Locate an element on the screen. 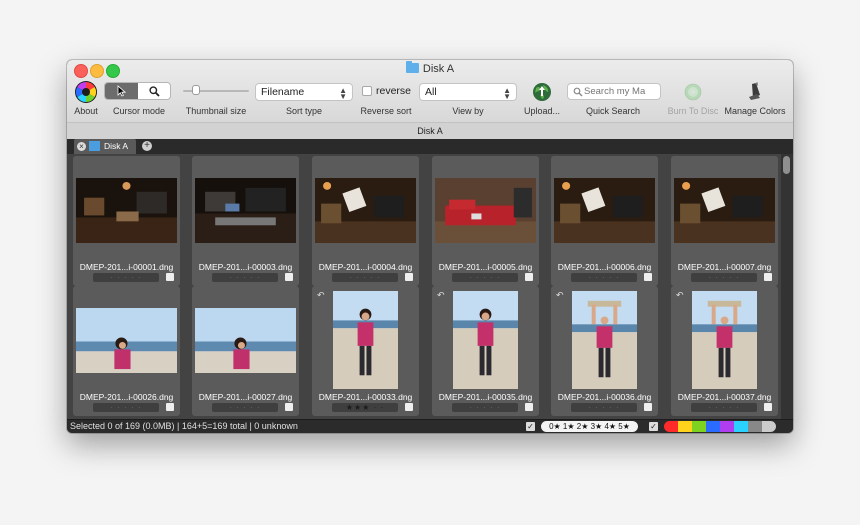 Image resolution: width=860 pixels, height=525 pixels. disc-icon is located at coordinates (693, 92).